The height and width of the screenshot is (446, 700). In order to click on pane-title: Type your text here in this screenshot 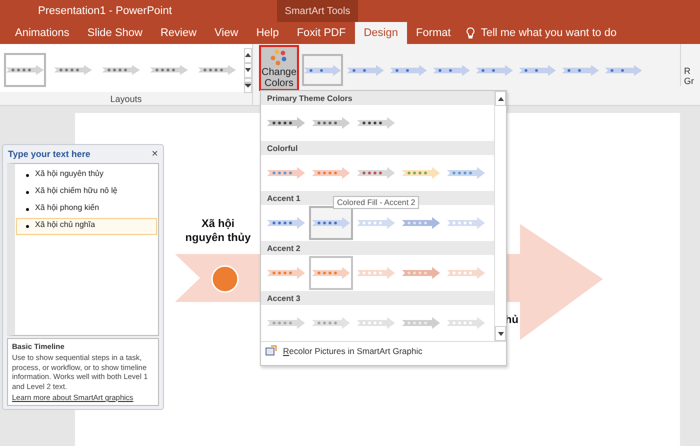, I will do `click(49, 154)`.